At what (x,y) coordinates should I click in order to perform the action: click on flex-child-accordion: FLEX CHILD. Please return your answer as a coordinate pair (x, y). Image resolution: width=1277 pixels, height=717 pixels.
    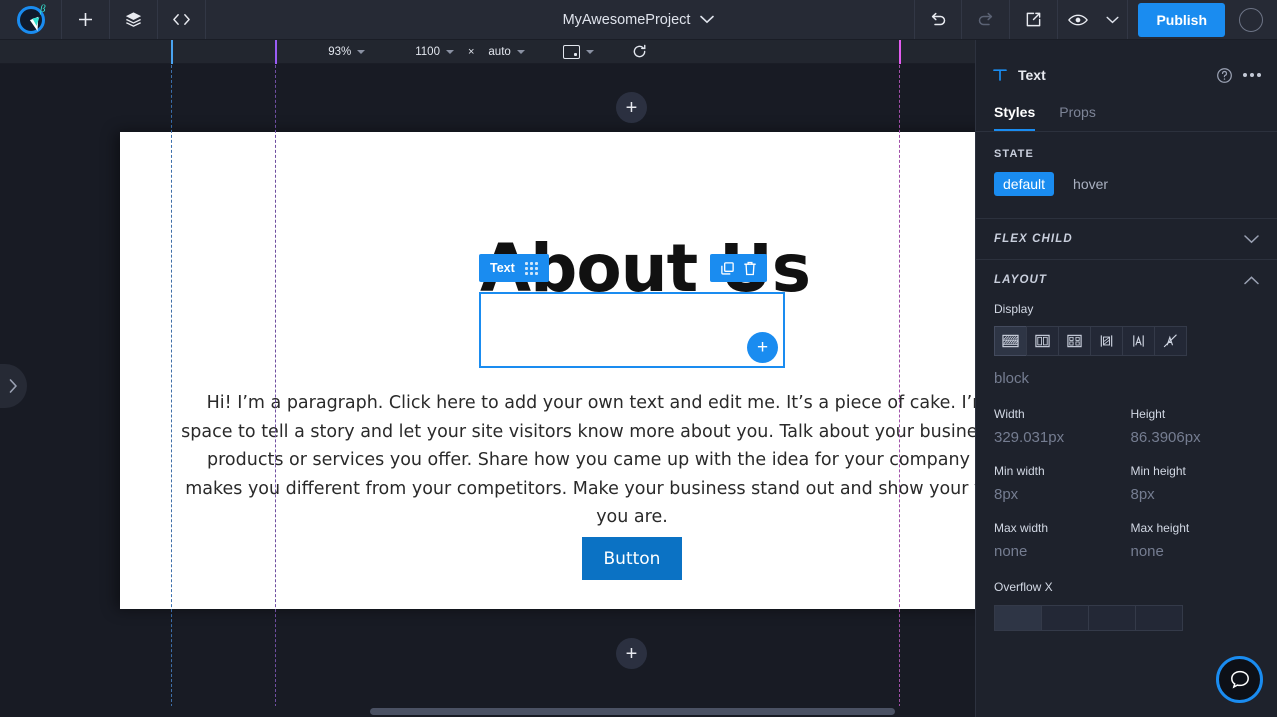
    Looking at the image, I should click on (1126, 239).